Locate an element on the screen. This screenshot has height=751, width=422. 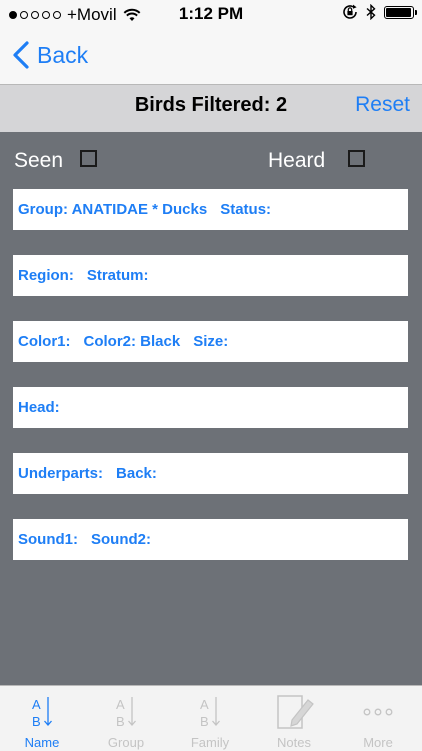
filter-row-colors-size: Color1: Color2: Black Size: is located at coordinates (210, 341).